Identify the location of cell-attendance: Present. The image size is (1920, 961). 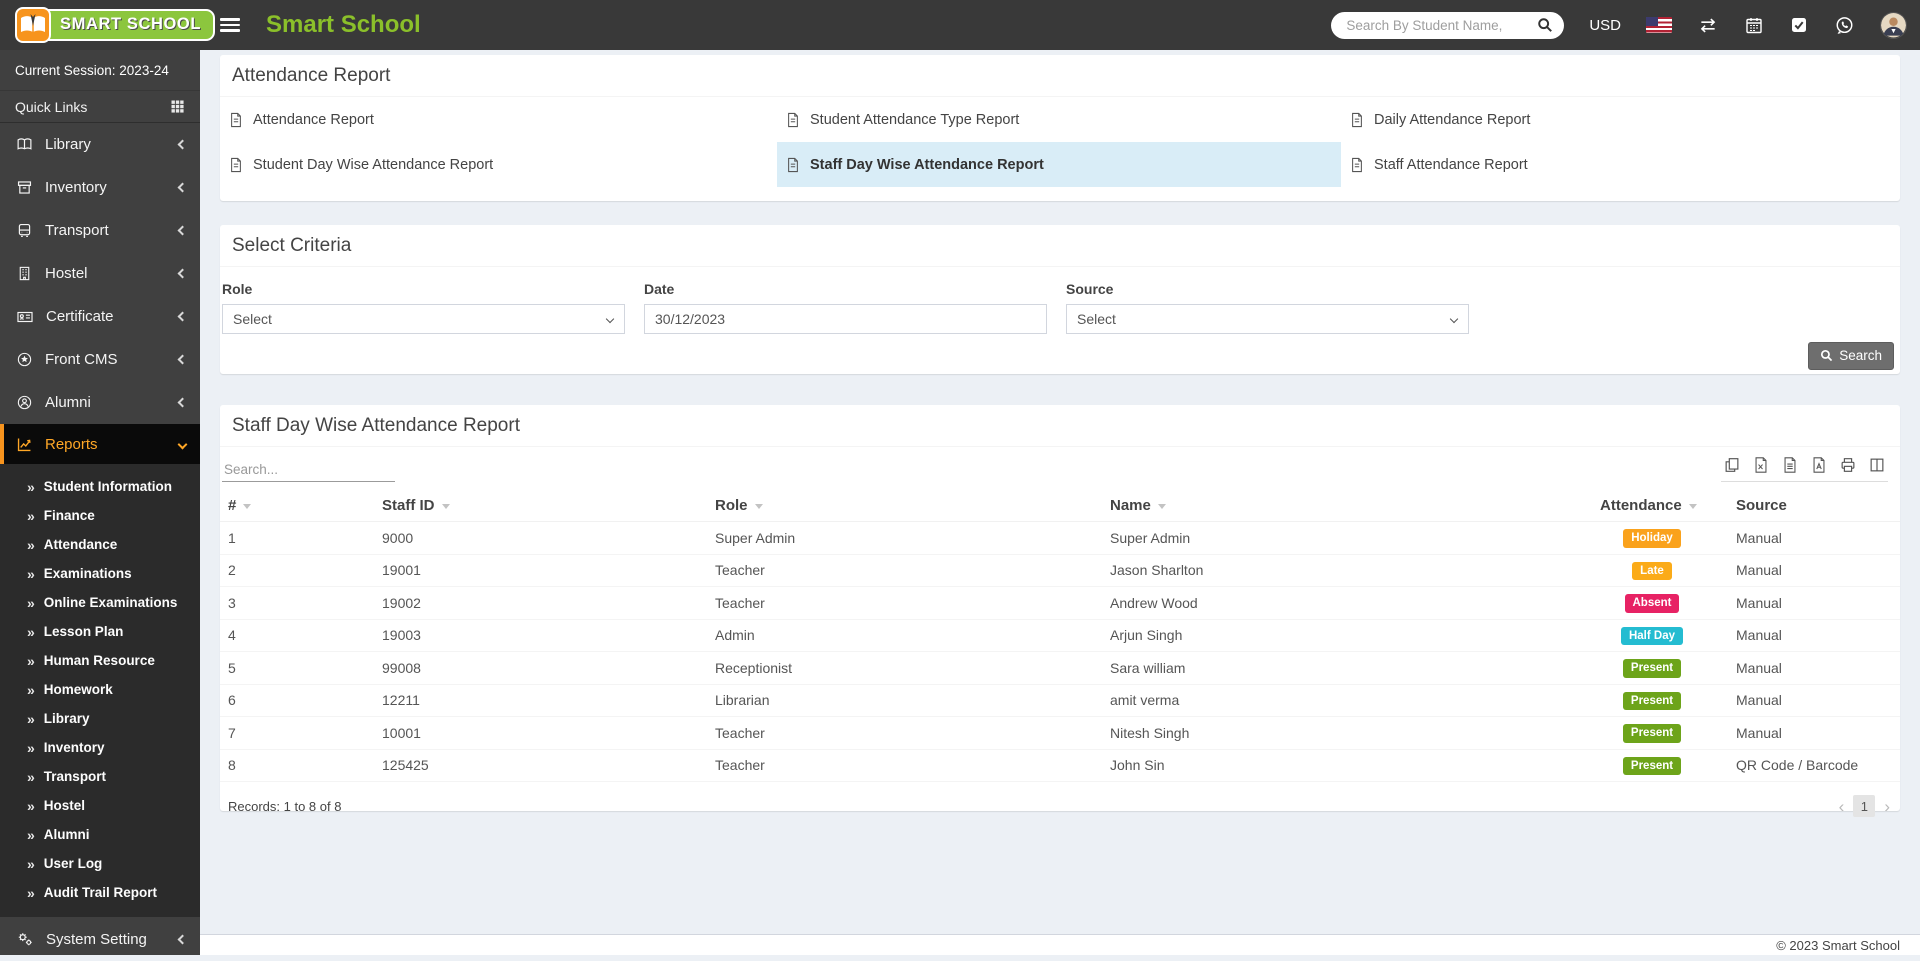
(1652, 733).